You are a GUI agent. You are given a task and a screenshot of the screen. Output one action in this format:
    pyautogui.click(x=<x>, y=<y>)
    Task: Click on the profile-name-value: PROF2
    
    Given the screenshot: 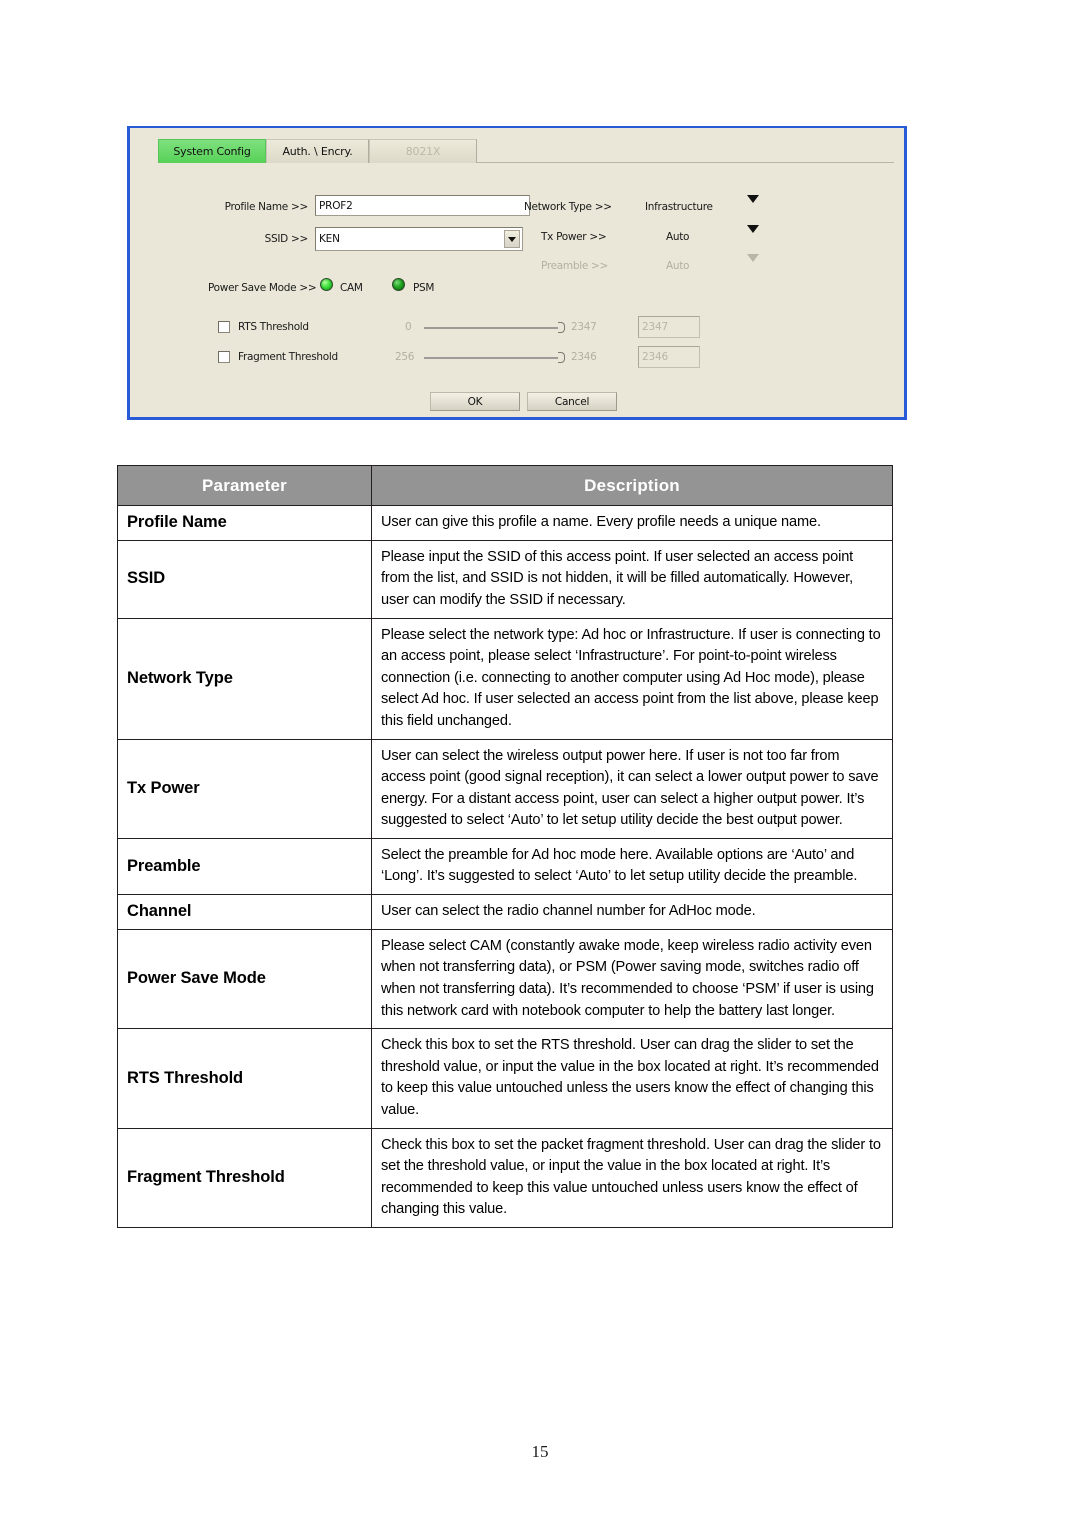 What is the action you would take?
    pyautogui.click(x=336, y=205)
    